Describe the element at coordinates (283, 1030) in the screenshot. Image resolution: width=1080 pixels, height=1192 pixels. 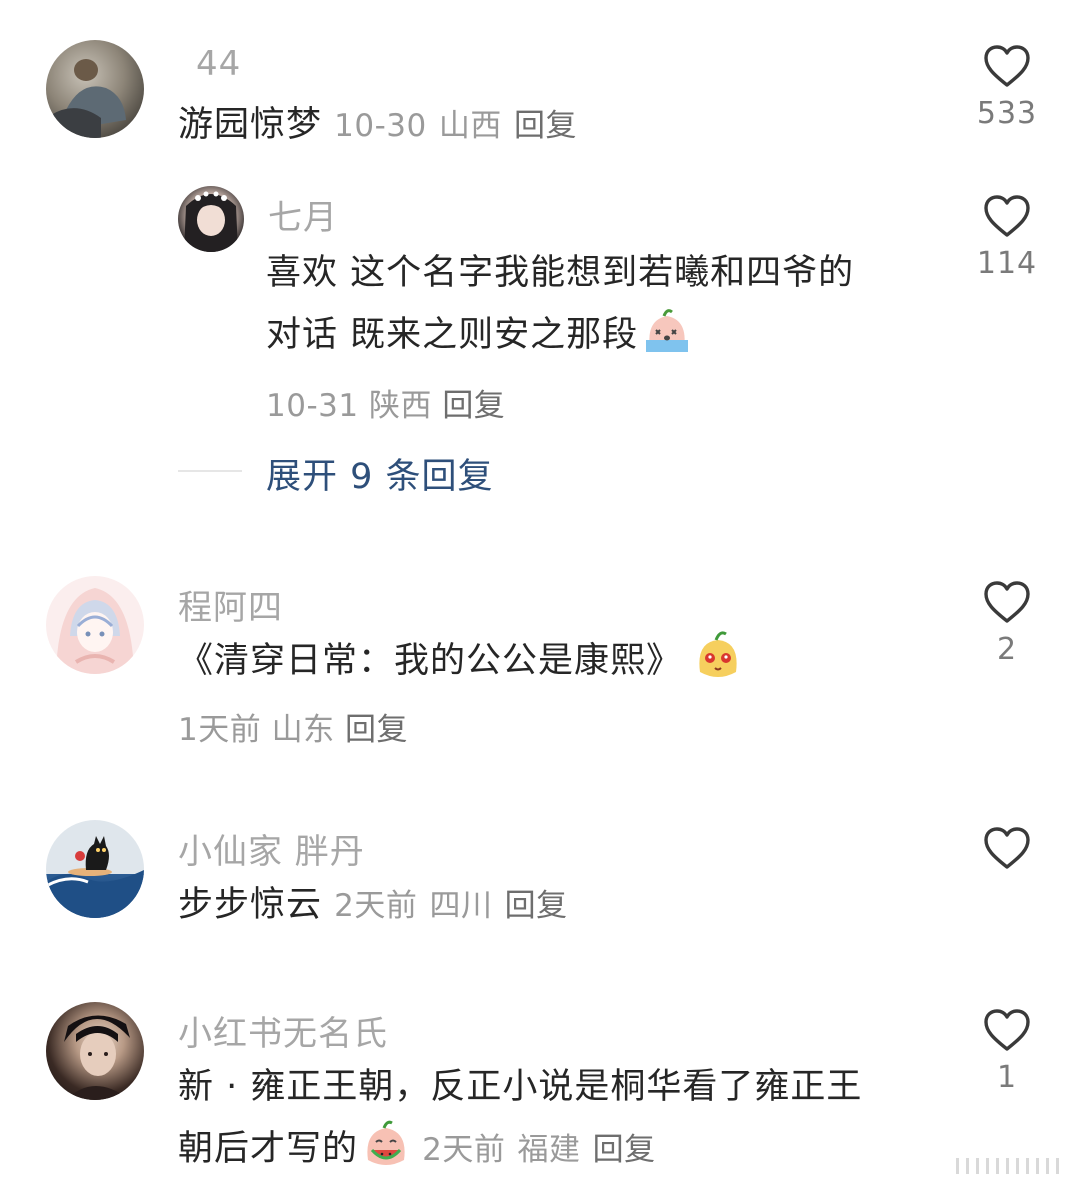
I see `comment-author: 小红书无名氏` at that location.